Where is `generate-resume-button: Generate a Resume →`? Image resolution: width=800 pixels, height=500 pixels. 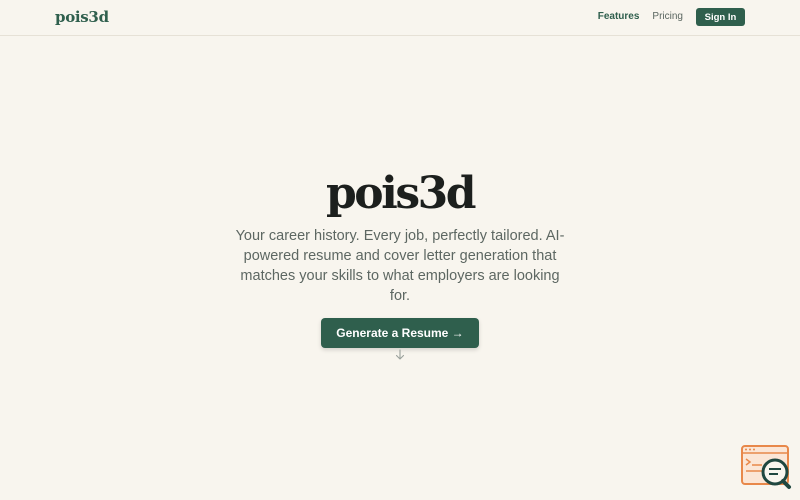 generate-resume-button: Generate a Resume → is located at coordinates (400, 333).